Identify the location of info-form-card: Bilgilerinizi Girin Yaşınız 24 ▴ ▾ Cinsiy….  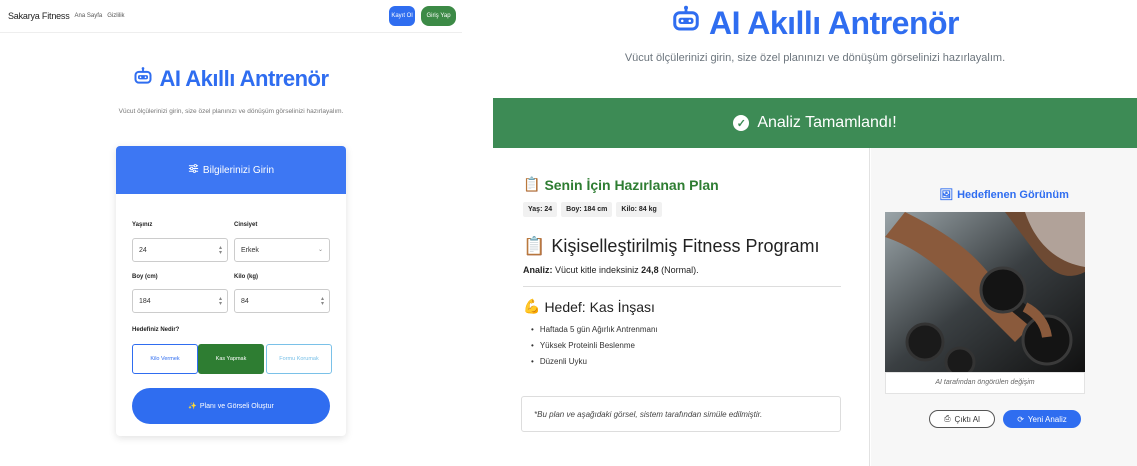
(231, 291).